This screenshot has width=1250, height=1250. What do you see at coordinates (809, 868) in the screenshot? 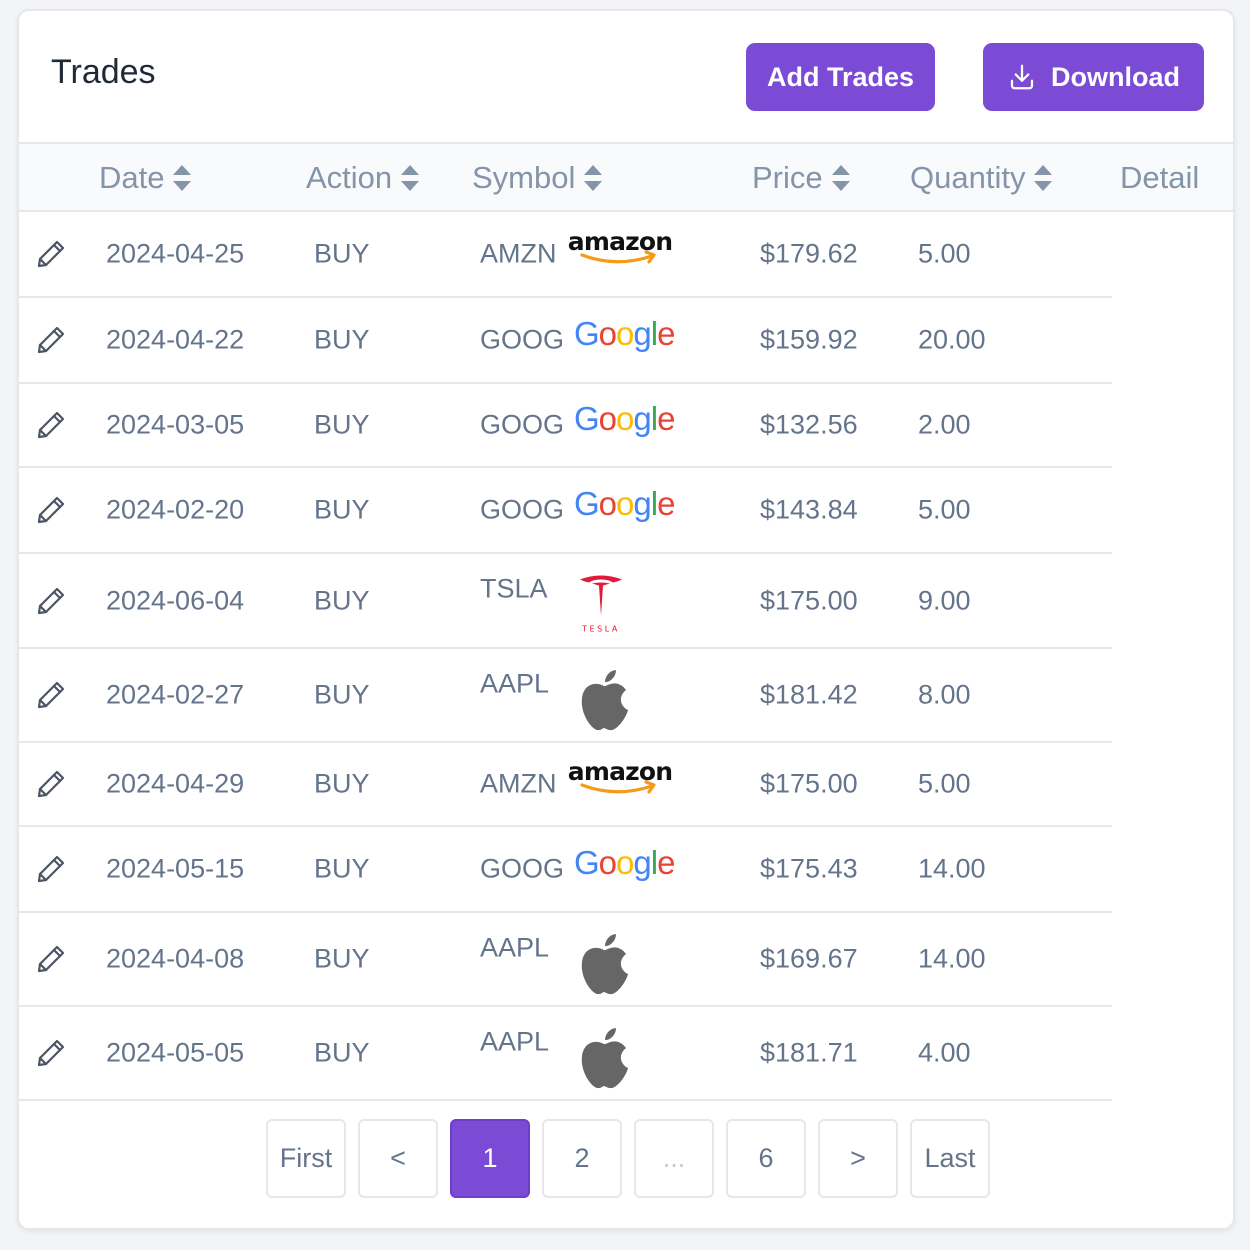
I see `trade-price: $175.43` at bounding box center [809, 868].